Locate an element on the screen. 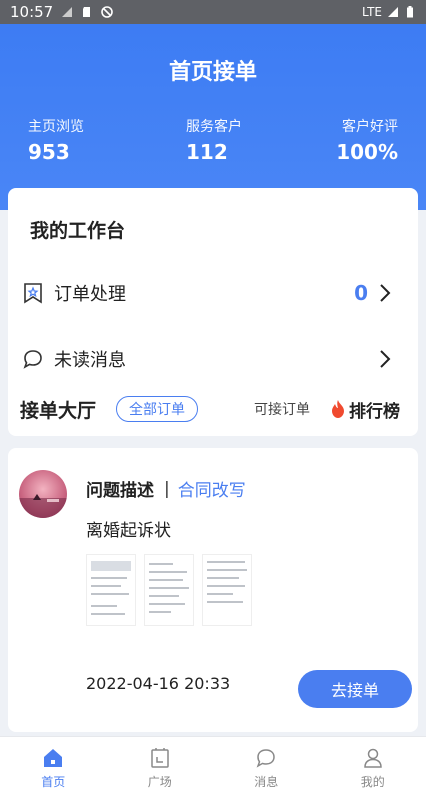 This screenshot has width=426, height=800. chat-bubble-icon is located at coordinates (32, 359).